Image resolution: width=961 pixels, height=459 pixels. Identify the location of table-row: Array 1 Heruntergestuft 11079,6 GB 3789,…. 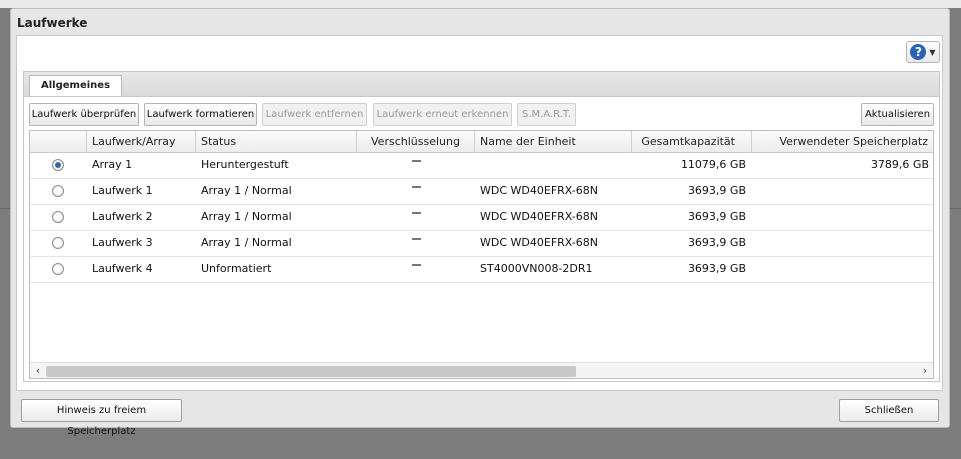
(481, 166).